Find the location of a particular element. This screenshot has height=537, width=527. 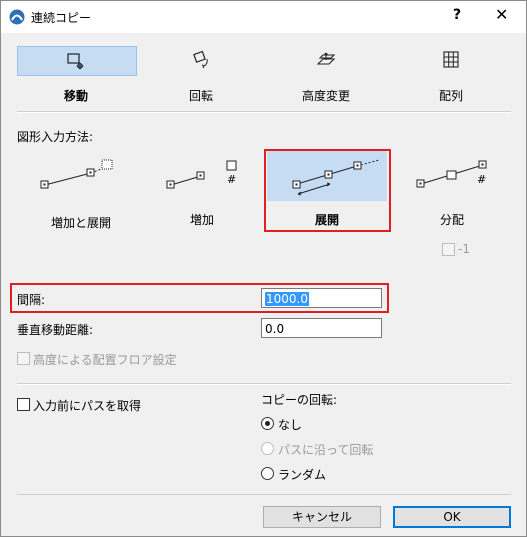

help-button: ? is located at coordinates (457, 15).